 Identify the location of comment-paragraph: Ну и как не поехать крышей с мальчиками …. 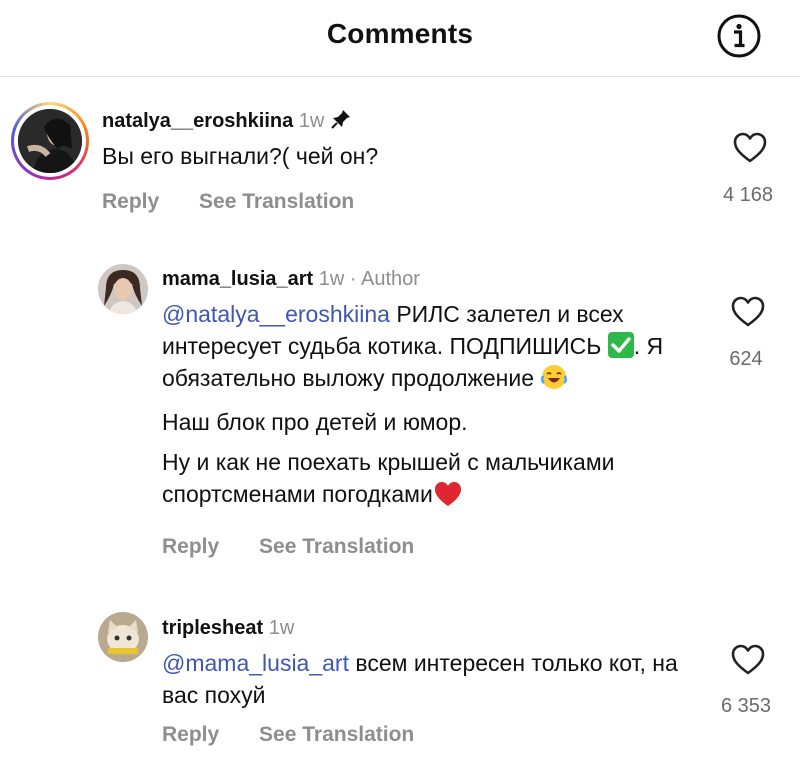
(388, 478).